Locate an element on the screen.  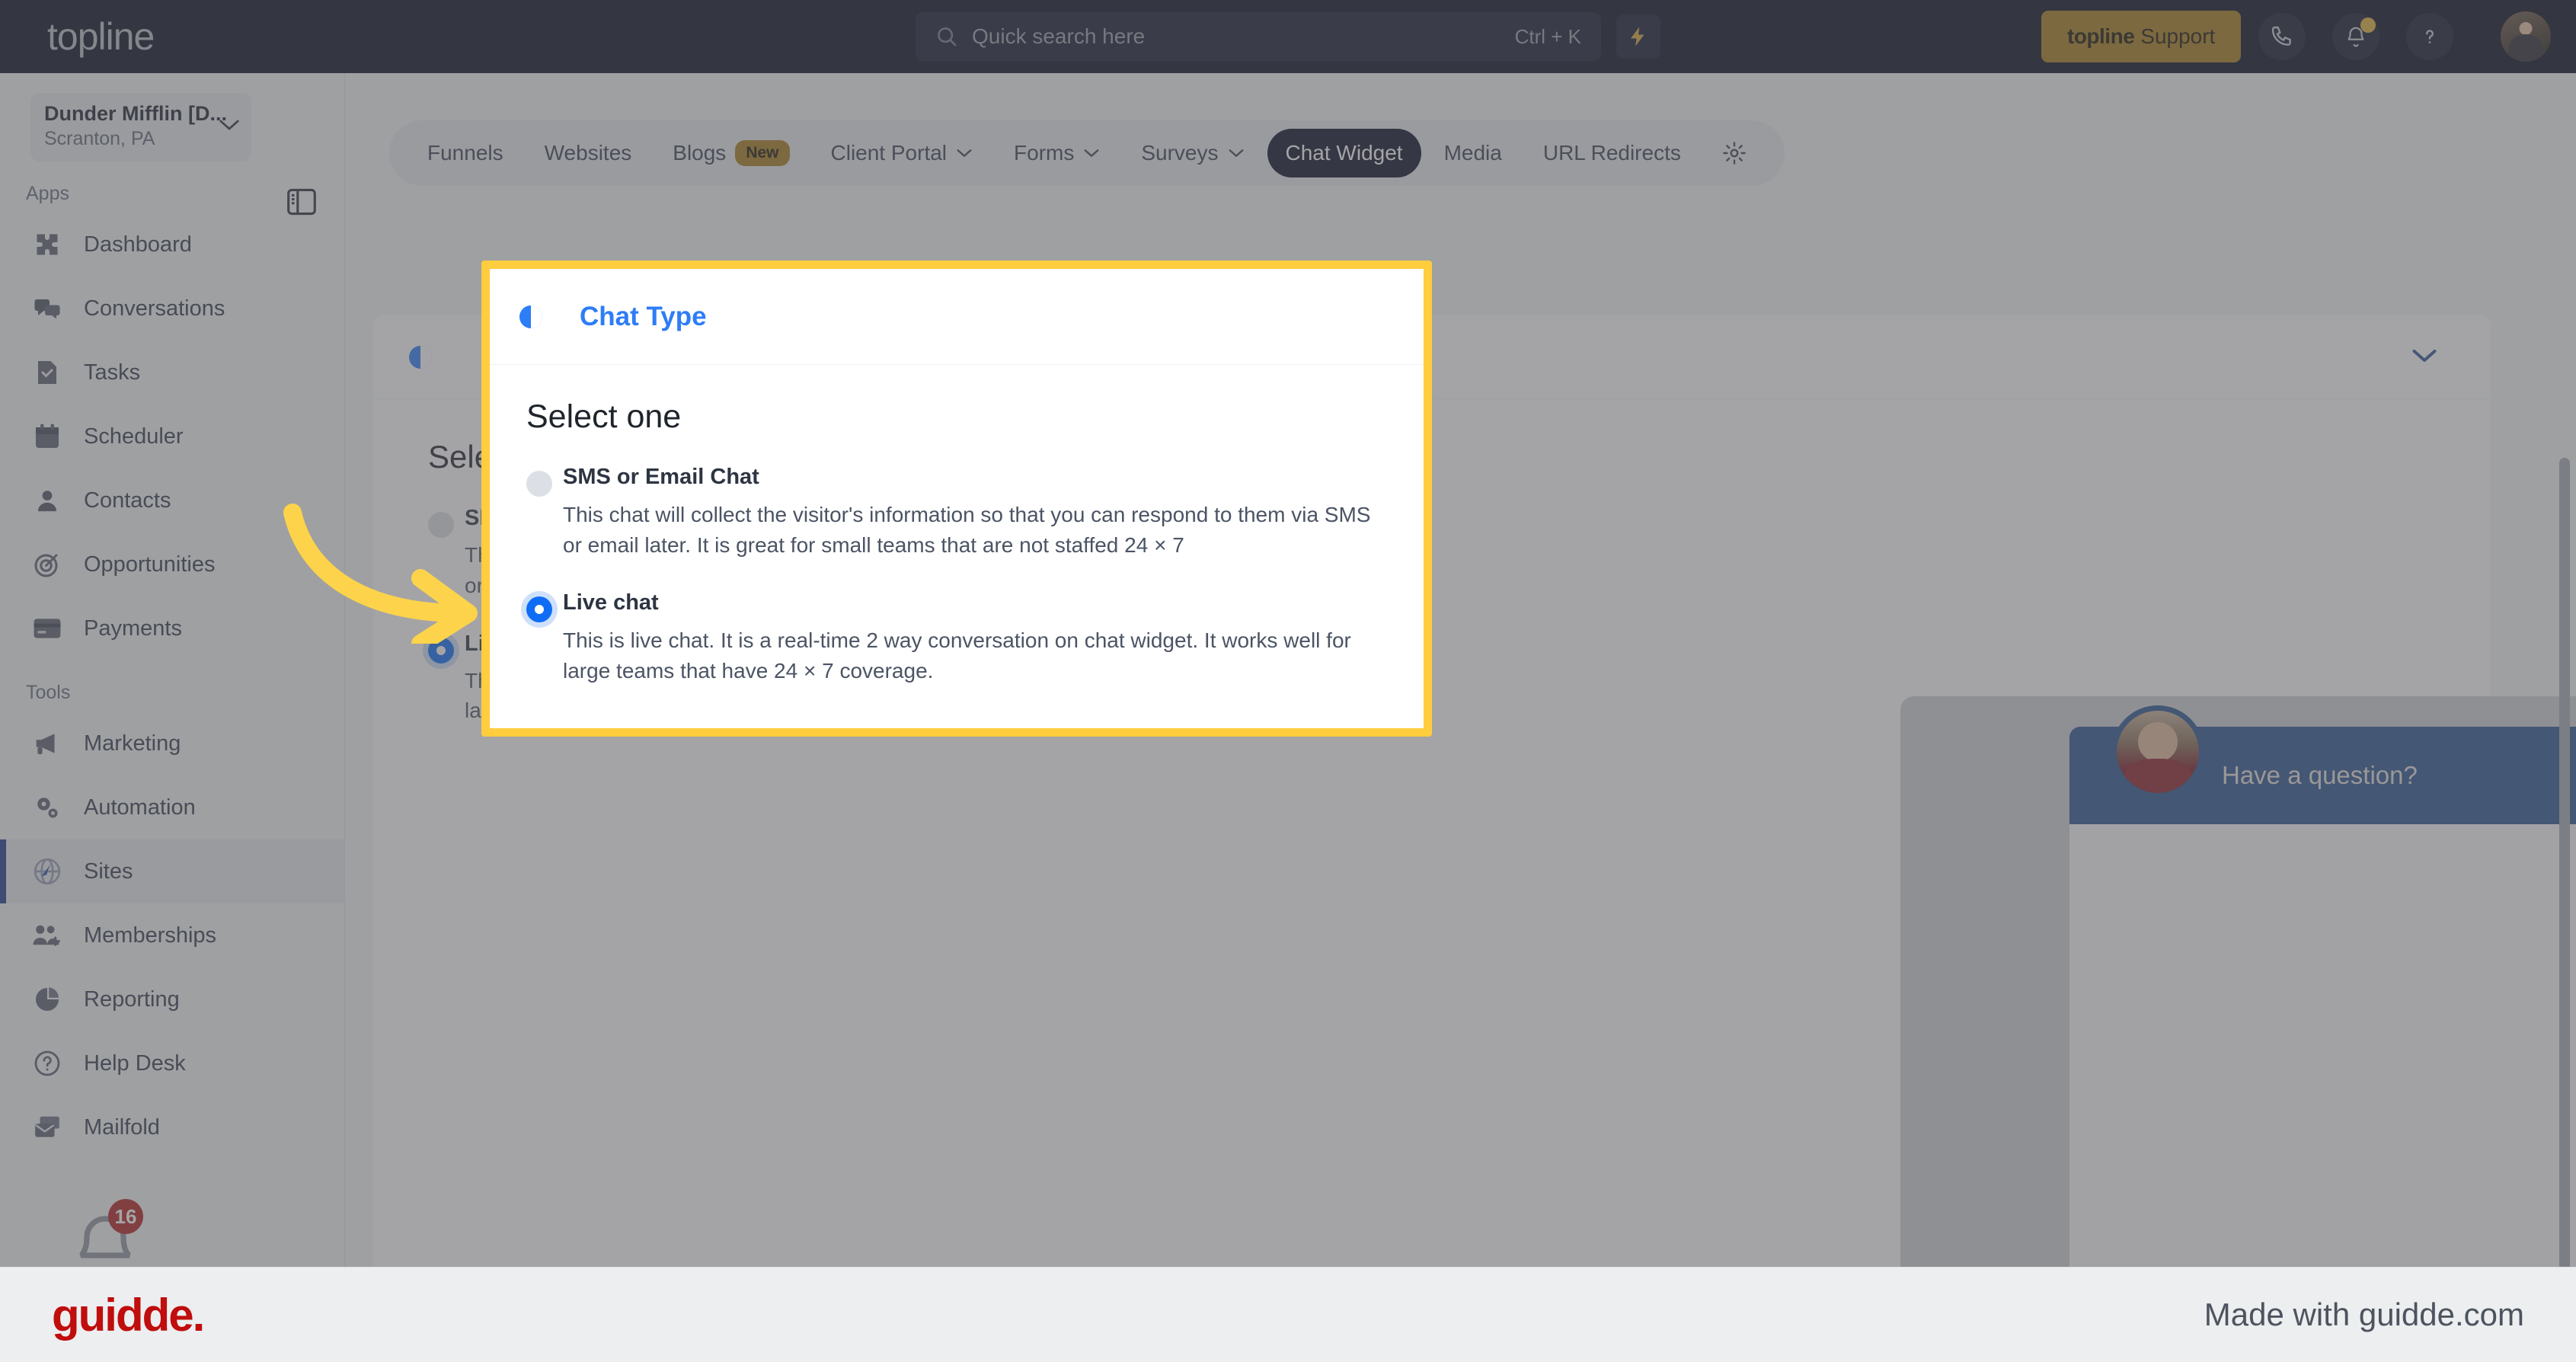
curved-arrow-right-icon is located at coordinates (380, 574).